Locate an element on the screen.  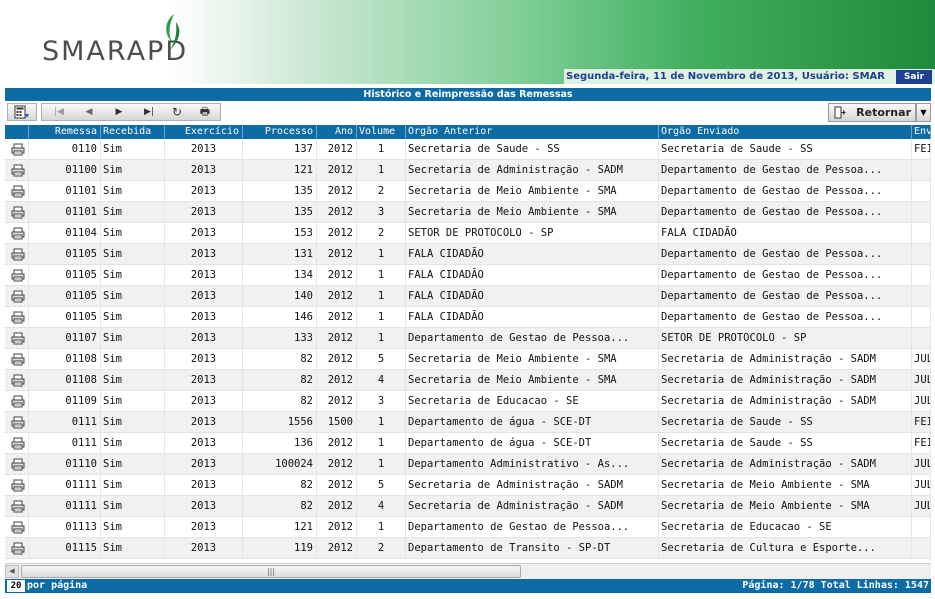
orgao-anterior-cell: FALA CIDADÃO is located at coordinates (532, 254).